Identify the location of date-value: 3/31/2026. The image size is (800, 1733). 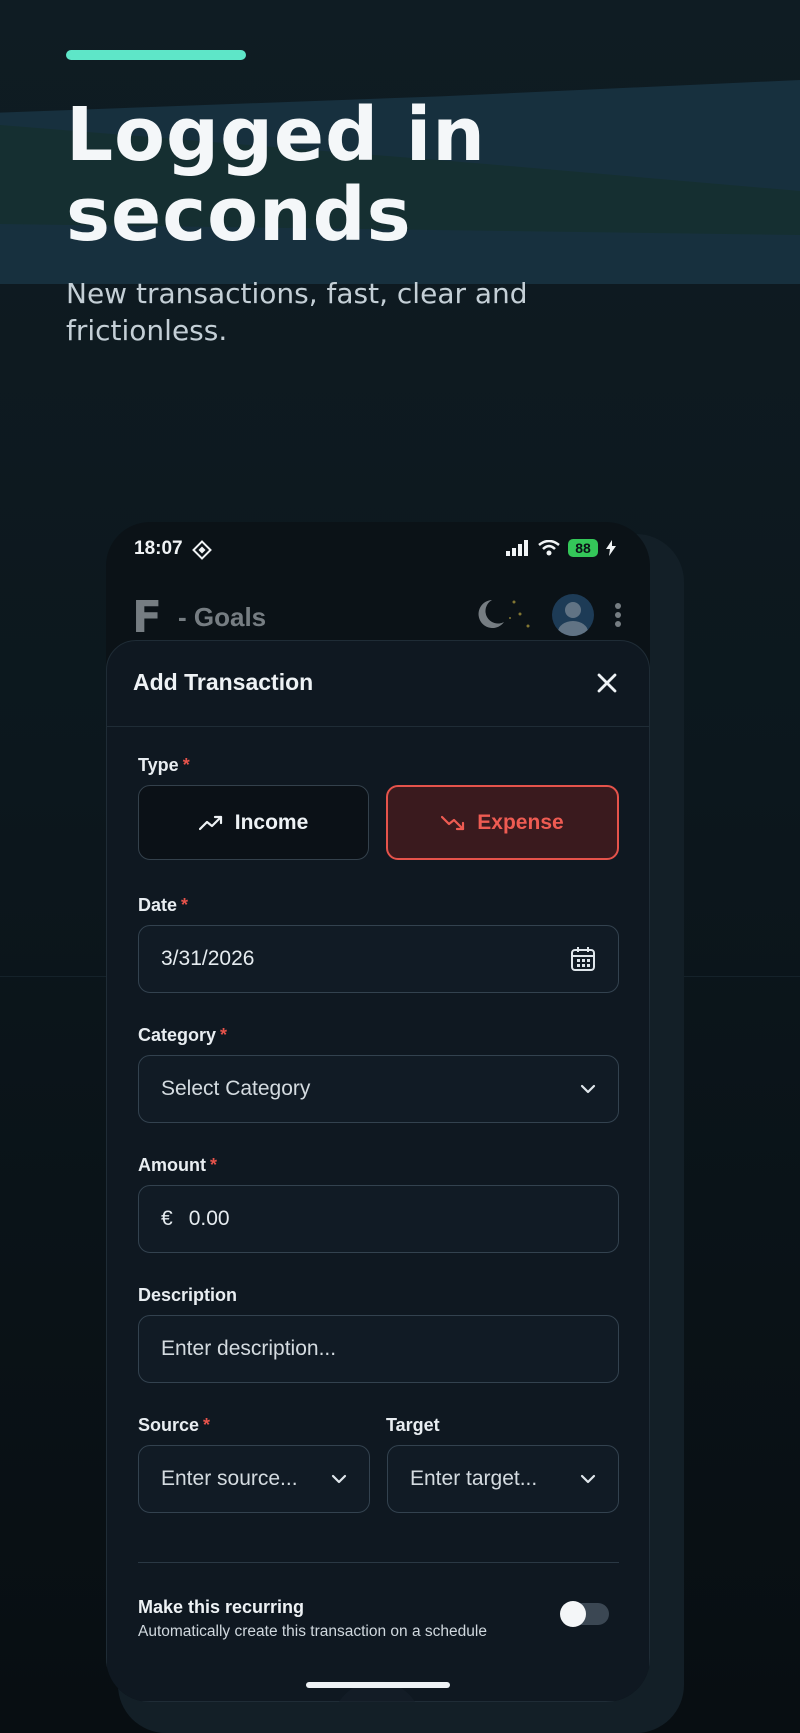
(208, 958).